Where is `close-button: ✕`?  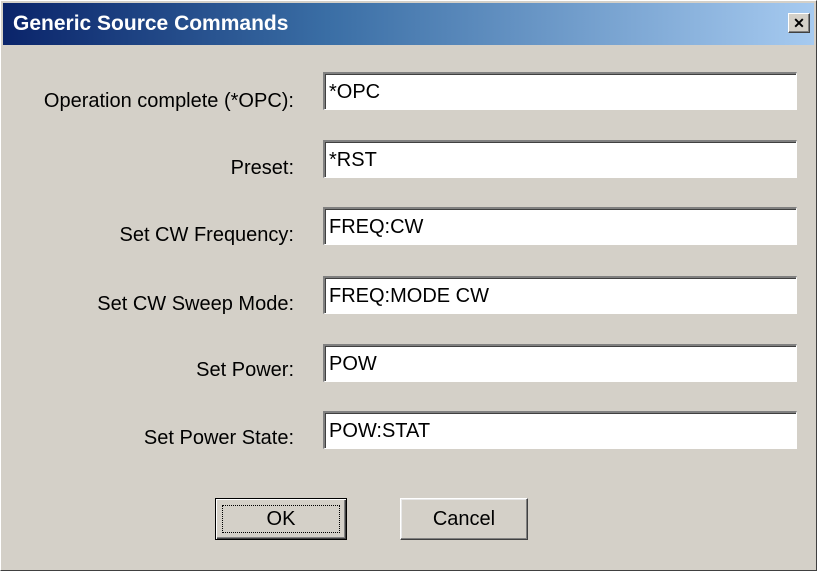
close-button: ✕ is located at coordinates (799, 23).